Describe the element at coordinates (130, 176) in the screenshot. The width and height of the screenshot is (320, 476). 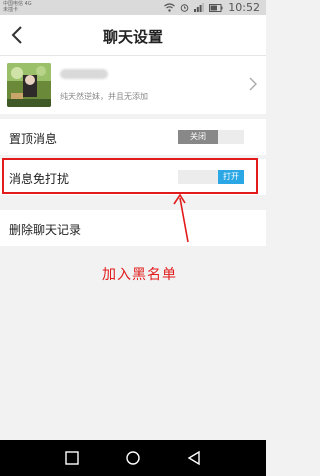
I see `highlight-box` at that location.